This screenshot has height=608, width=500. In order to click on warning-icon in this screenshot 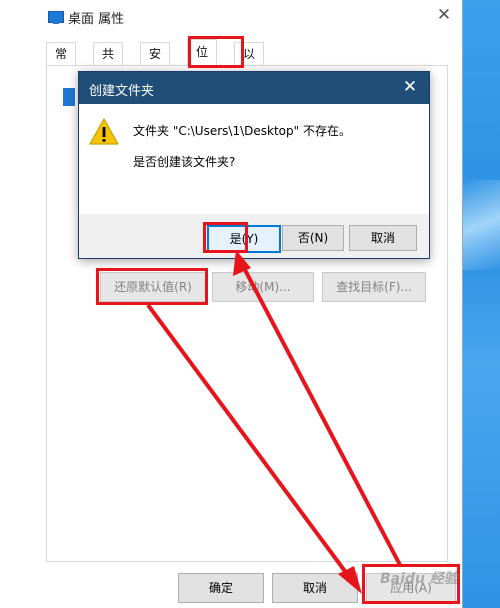, I will do `click(104, 131)`.